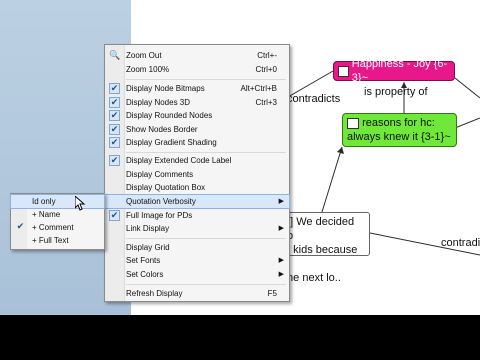 This screenshot has height=360, width=480. What do you see at coordinates (197, 274) in the screenshot?
I see `menu-item-set-colors: Set Colors ▶` at bounding box center [197, 274].